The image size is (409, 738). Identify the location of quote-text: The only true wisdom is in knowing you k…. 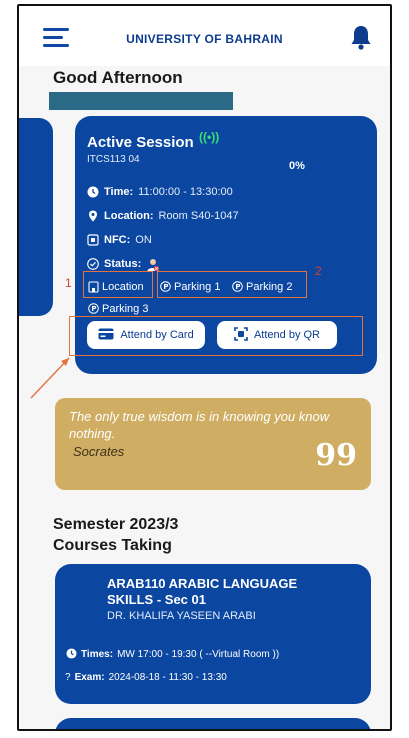
(199, 425).